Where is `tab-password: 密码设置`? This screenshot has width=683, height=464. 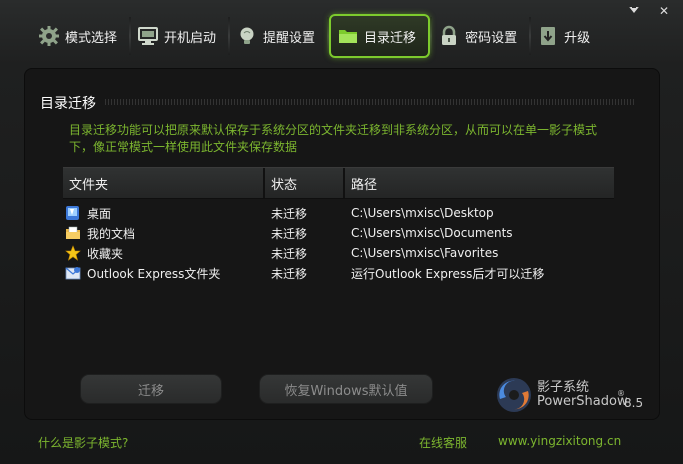
tab-password: 密码设置 is located at coordinates (480, 36).